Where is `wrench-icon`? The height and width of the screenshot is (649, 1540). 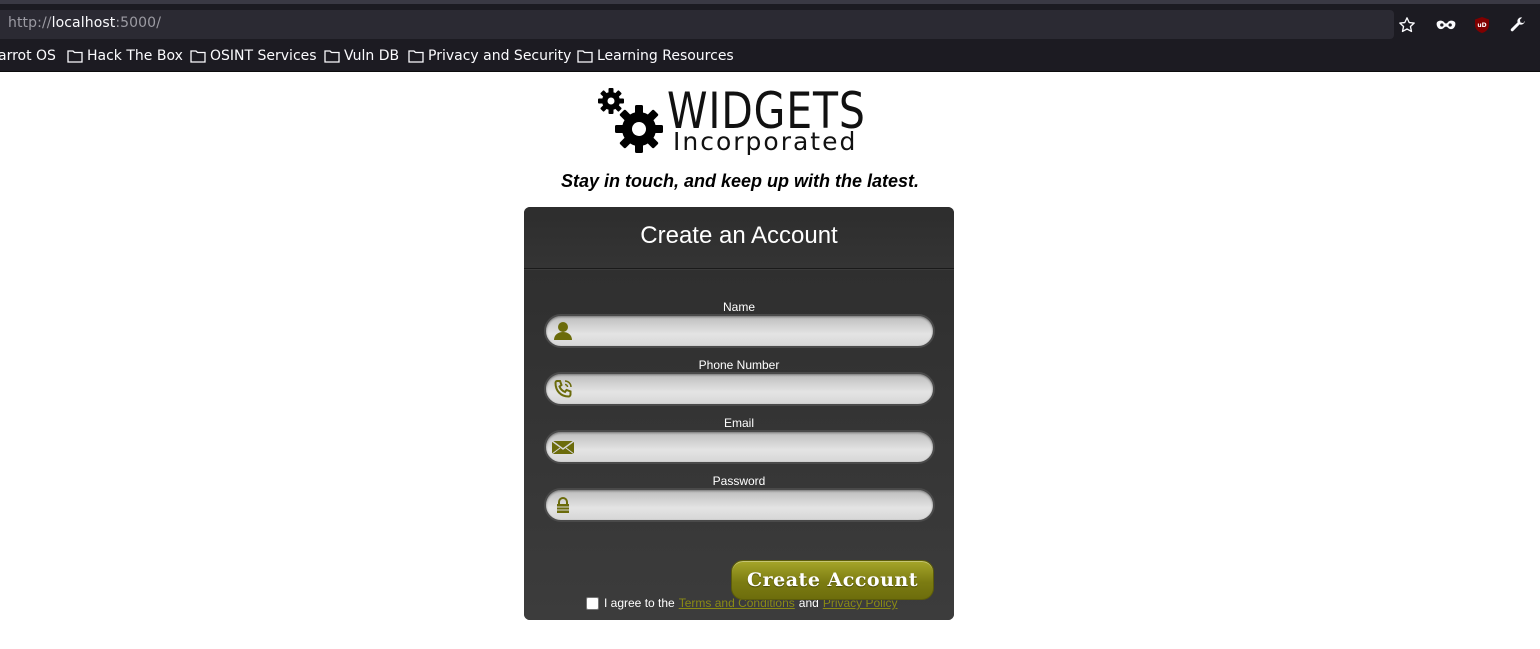 wrench-icon is located at coordinates (1518, 25).